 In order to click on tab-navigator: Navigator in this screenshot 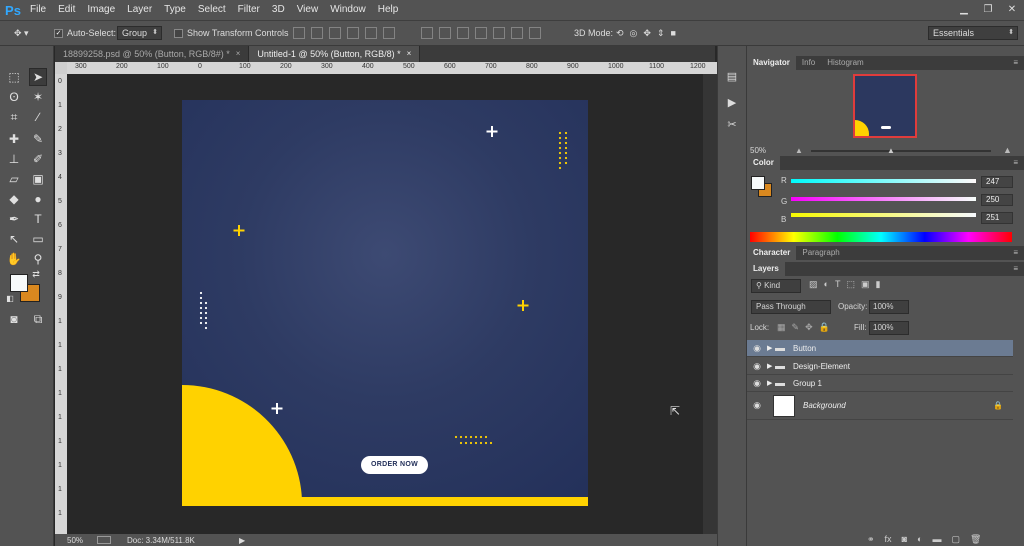, I will do `click(771, 63)`.